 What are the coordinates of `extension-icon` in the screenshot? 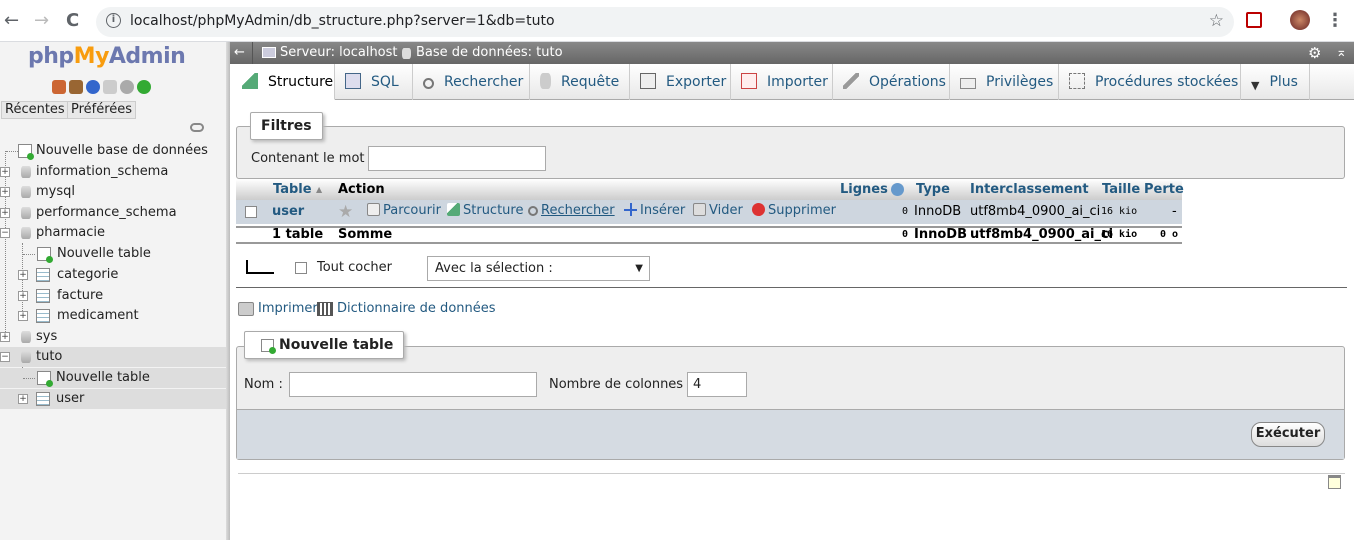 It's located at (1254, 20).